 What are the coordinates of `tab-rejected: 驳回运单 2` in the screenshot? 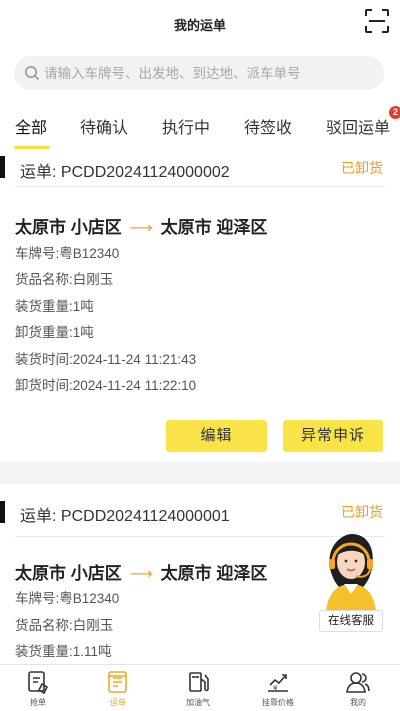 It's located at (363, 122).